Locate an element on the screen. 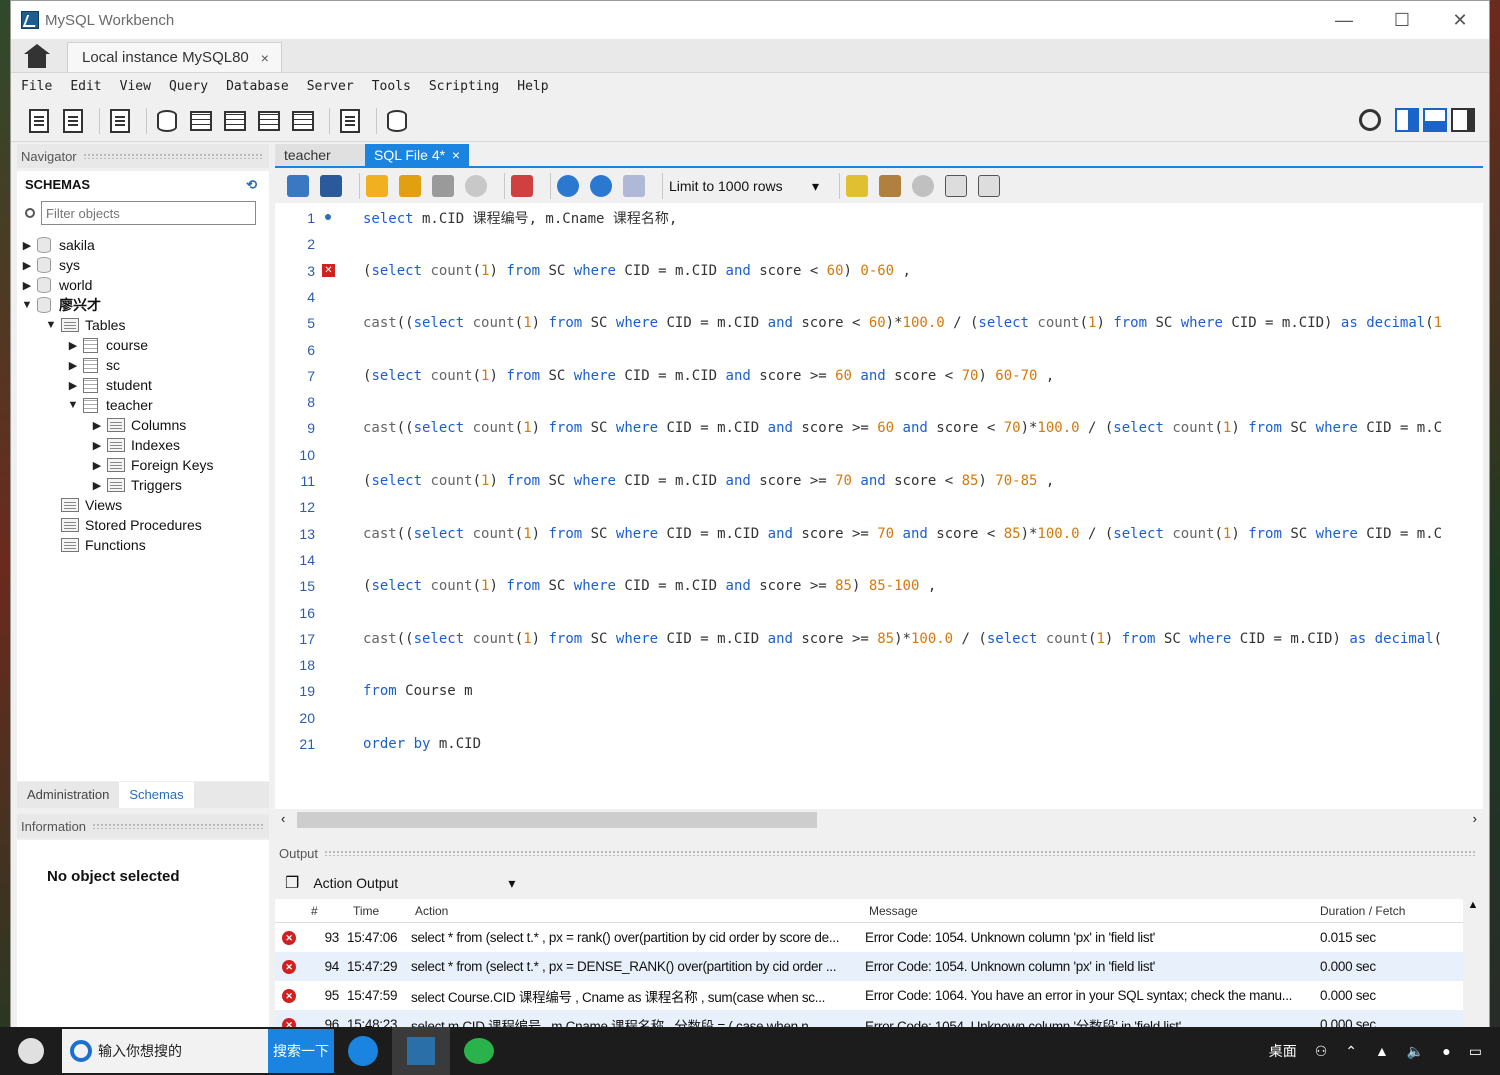 Image resolution: width=1500 pixels, height=1075 pixels. create-function-button is located at coordinates (303, 121).